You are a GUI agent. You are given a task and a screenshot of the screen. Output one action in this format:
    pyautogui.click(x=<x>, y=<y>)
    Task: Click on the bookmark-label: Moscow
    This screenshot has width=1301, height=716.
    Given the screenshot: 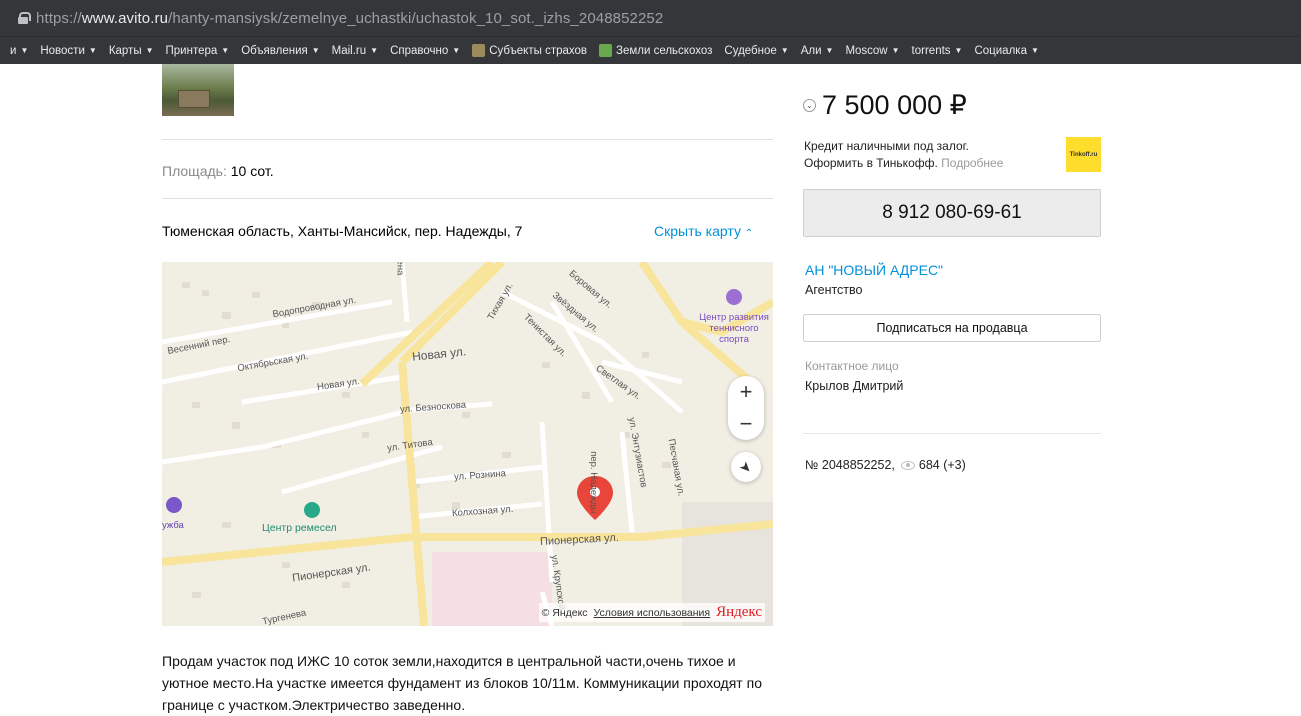 What is the action you would take?
    pyautogui.click(x=866, y=50)
    